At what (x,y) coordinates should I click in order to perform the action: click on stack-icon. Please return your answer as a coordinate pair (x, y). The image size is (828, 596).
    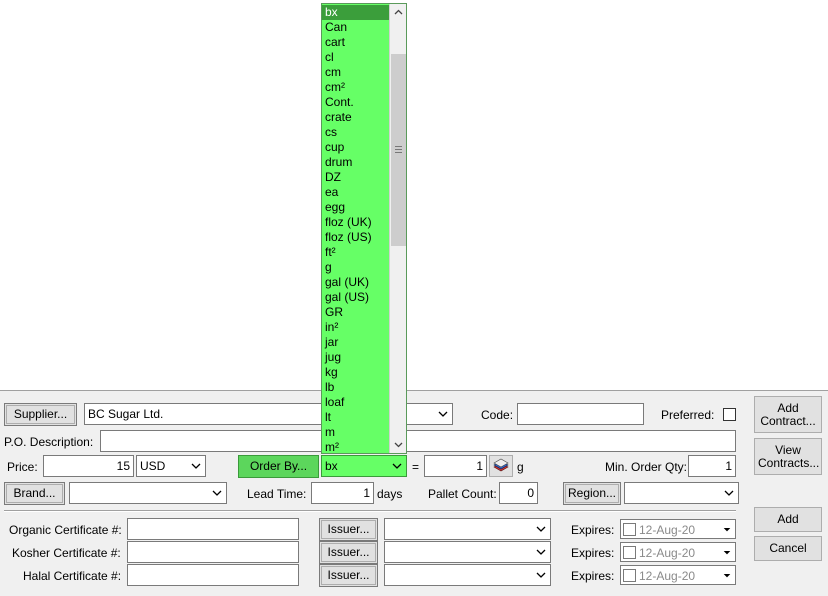
    Looking at the image, I should click on (501, 465).